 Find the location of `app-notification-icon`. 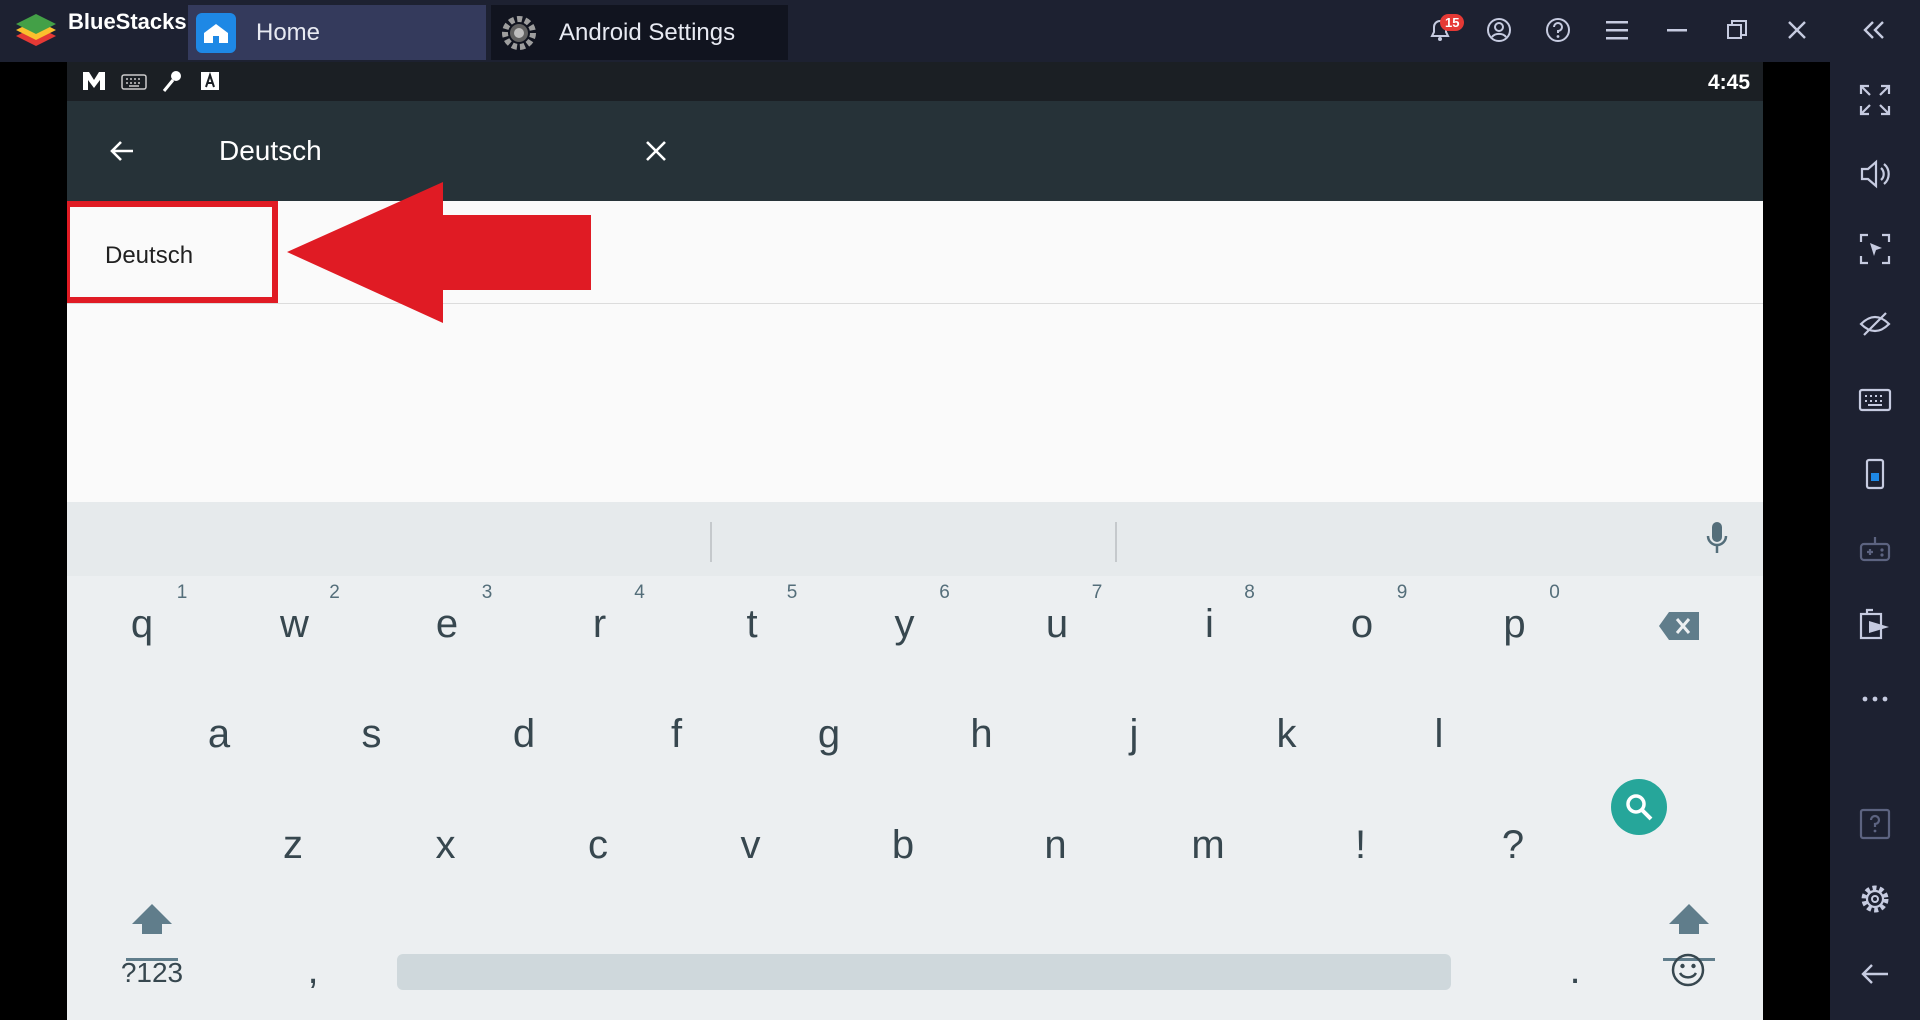

app-notification-icon is located at coordinates (94, 81).